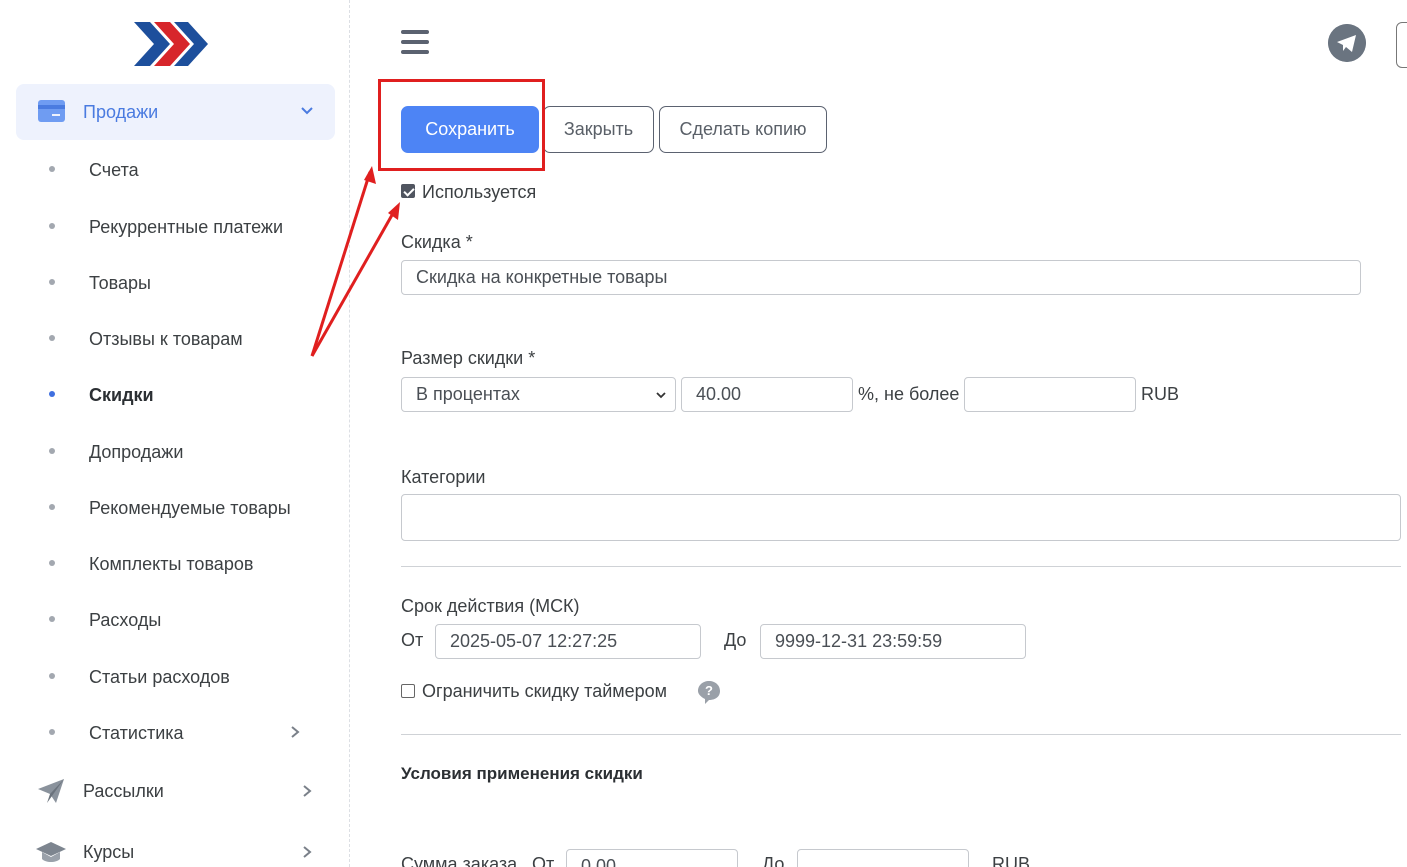 This screenshot has height=867, width=1407. I want to click on order-from-input: 0.00, so click(652, 858).